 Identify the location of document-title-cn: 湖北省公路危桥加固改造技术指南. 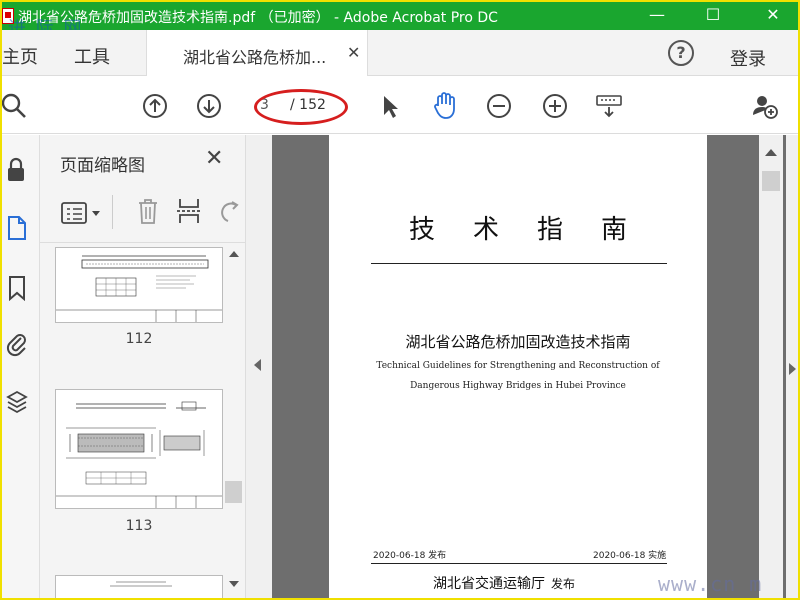
(518, 342).